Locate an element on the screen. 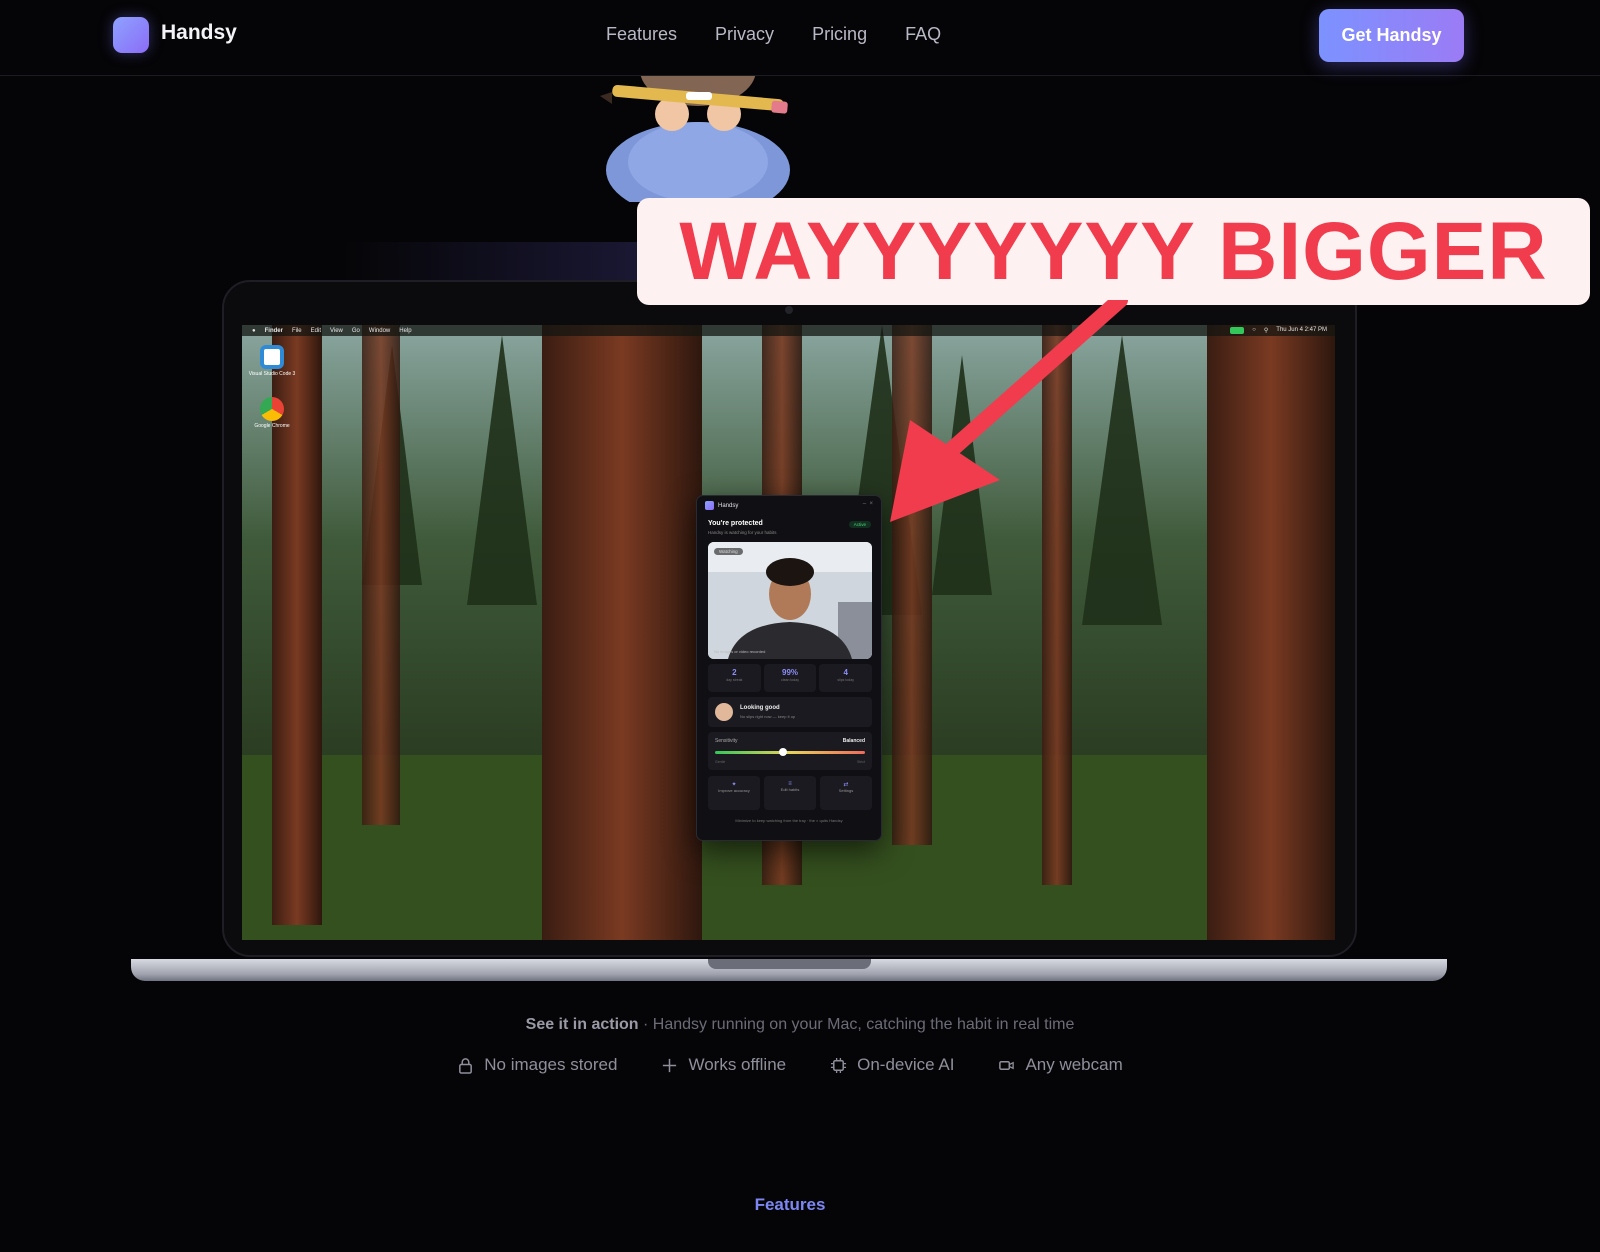 This screenshot has width=1600, height=1252. brand-logo-icon is located at coordinates (131, 35).